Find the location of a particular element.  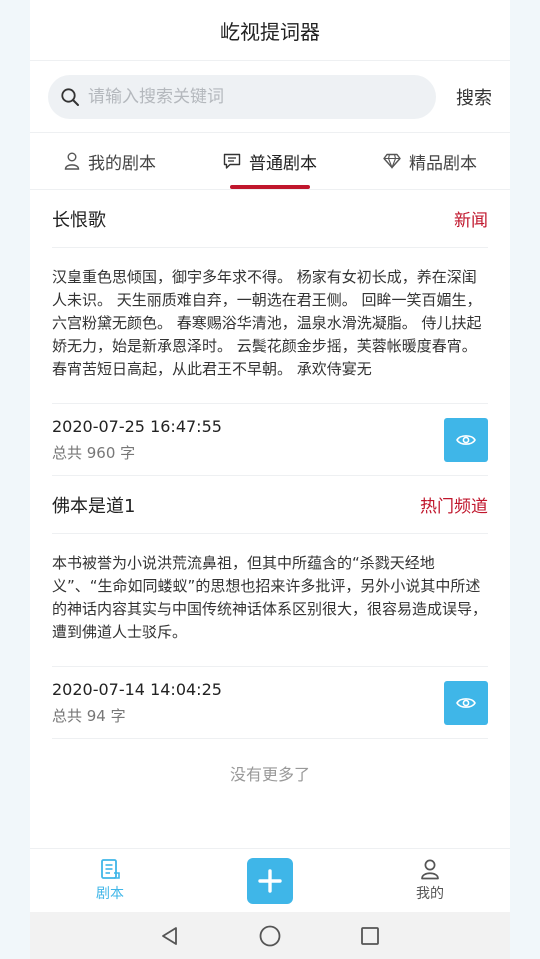

script-title: 佛本是道1 is located at coordinates (94, 506).